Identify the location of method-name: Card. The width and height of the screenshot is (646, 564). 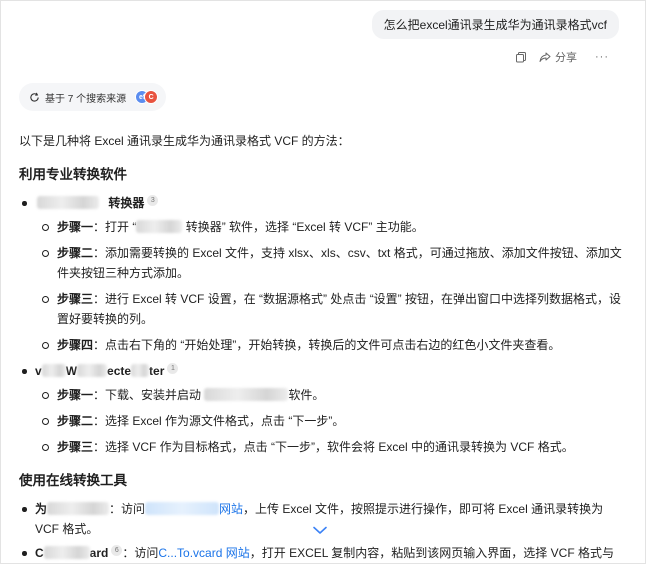
(72, 553).